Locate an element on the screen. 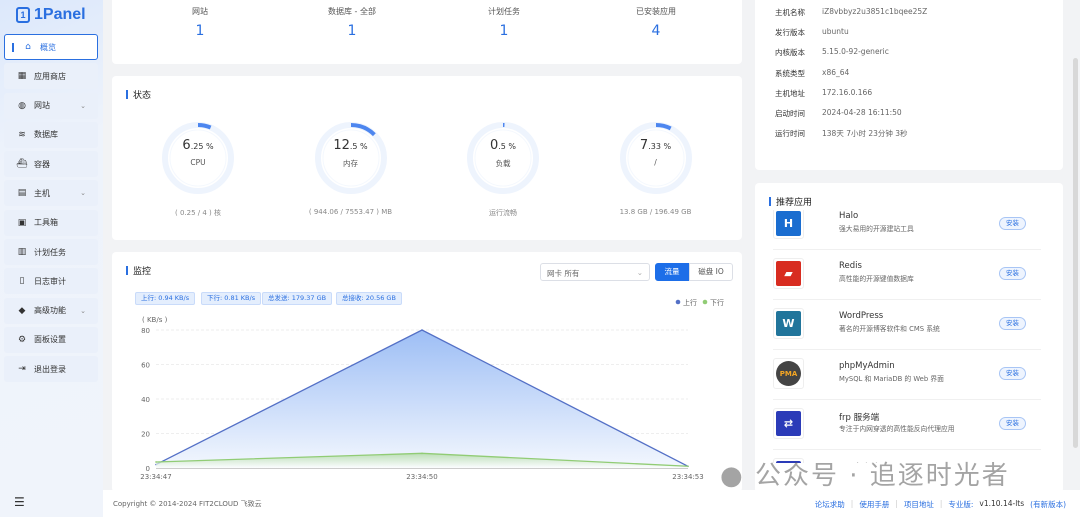 The height and width of the screenshot is (517, 1080). app-desc: 高性能的开源键值数据库 is located at coordinates (876, 279).